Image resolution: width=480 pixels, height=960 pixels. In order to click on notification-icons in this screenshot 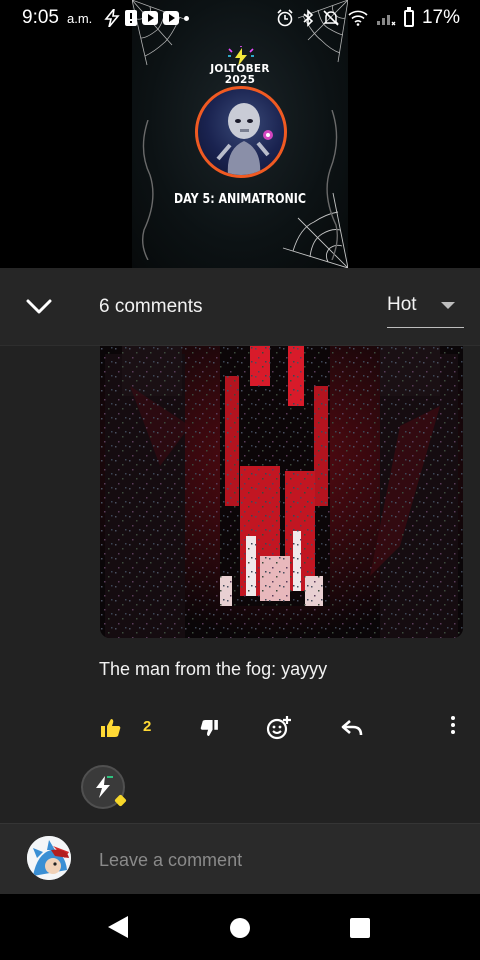, I will do `click(147, 18)`.